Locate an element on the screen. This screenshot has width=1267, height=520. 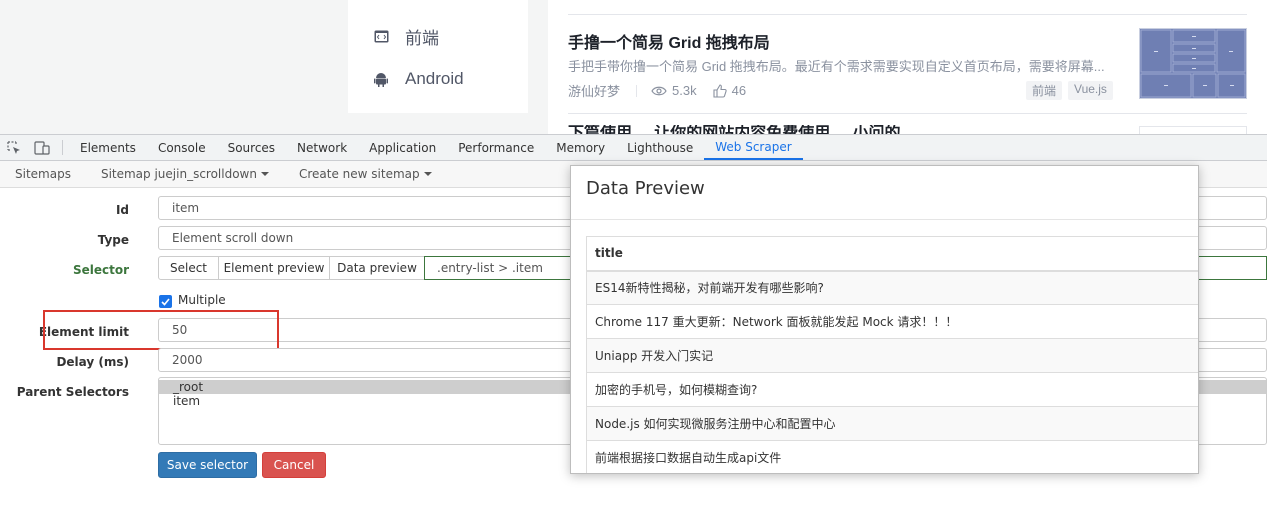
likes-value: 46 is located at coordinates (739, 90).